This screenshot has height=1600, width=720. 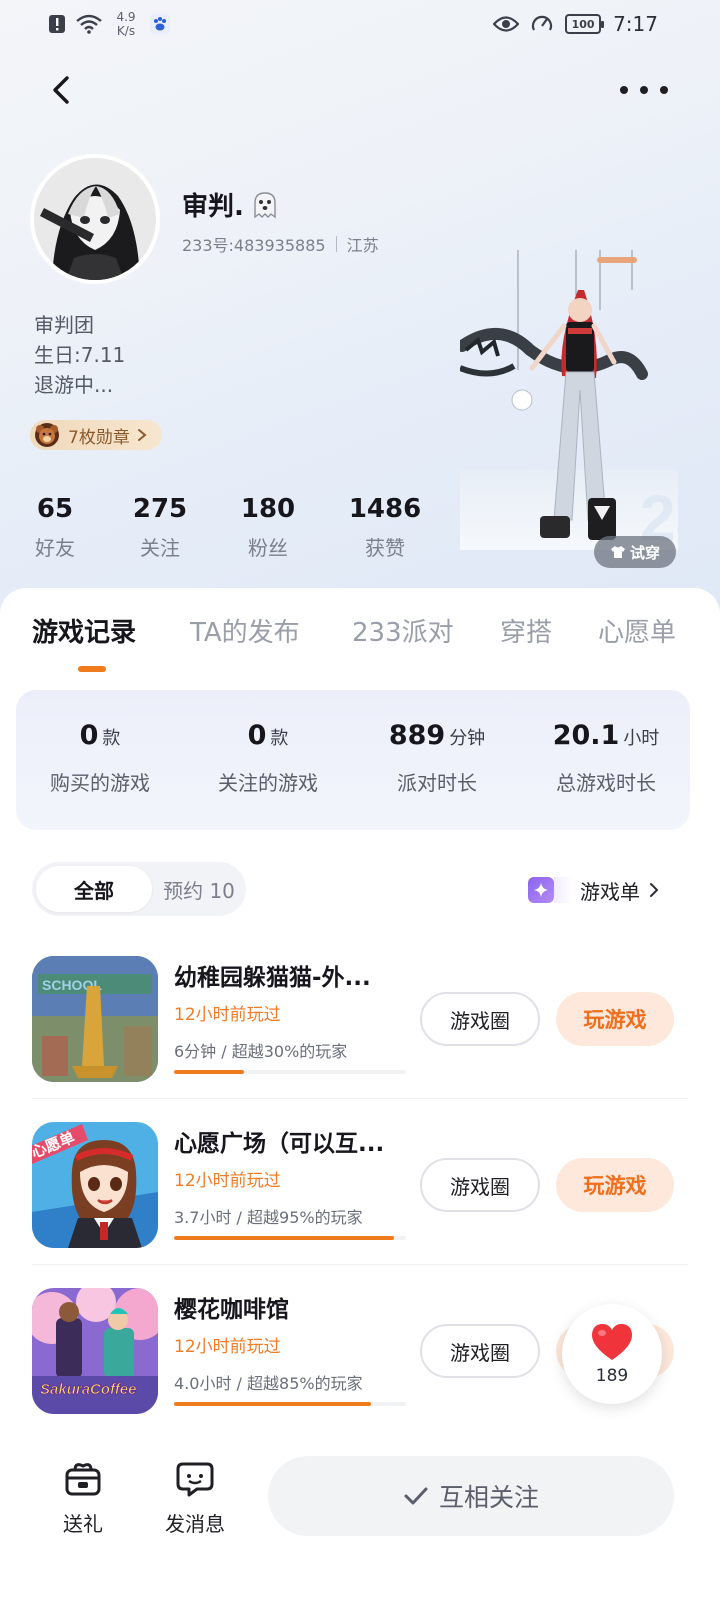 I want to click on speedometer-icon, so click(x=542, y=24).